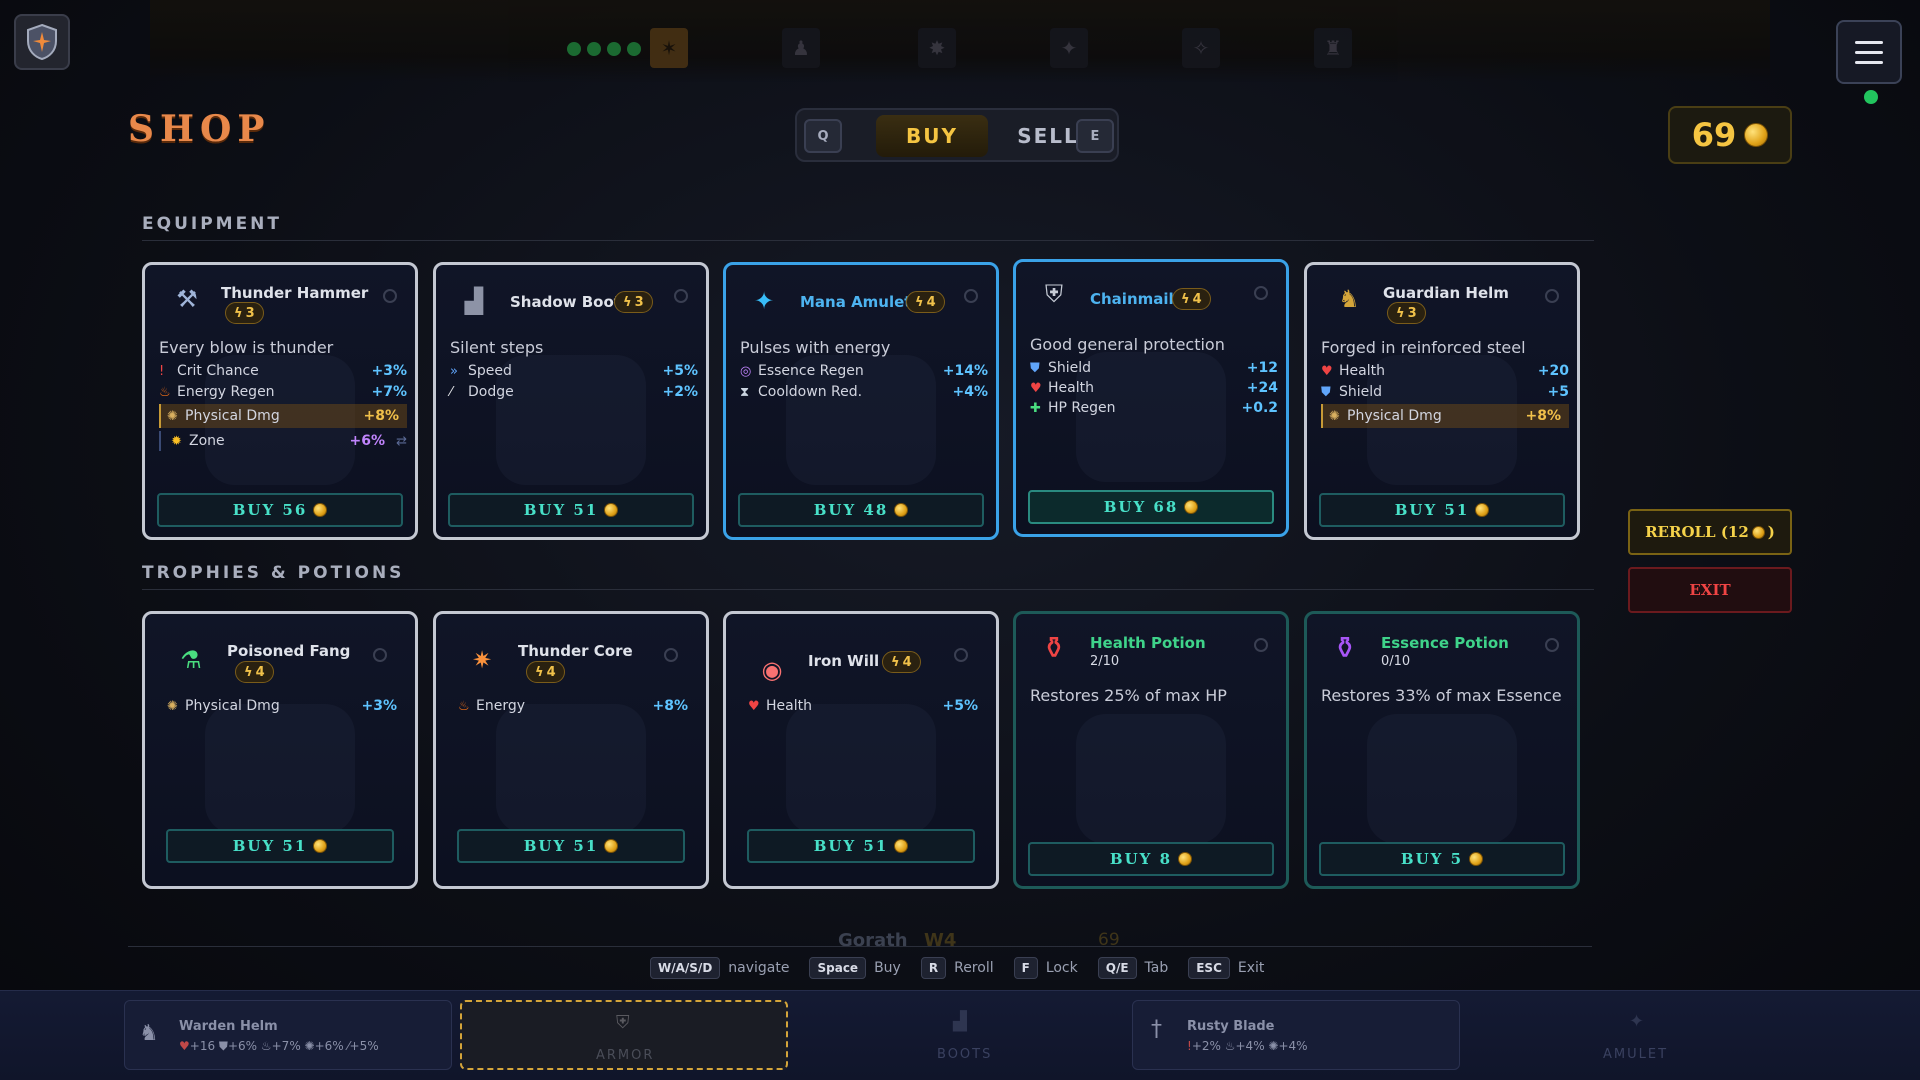 This screenshot has height=1080, width=1920. Describe the element at coordinates (187, 299) in the screenshot. I see `hammer-icon: ⚒` at that location.